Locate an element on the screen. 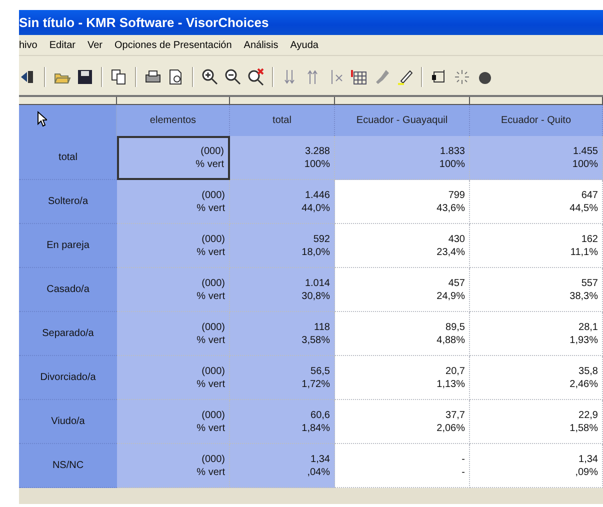 The width and height of the screenshot is (603, 507). zoom-out-icon is located at coordinates (233, 77).